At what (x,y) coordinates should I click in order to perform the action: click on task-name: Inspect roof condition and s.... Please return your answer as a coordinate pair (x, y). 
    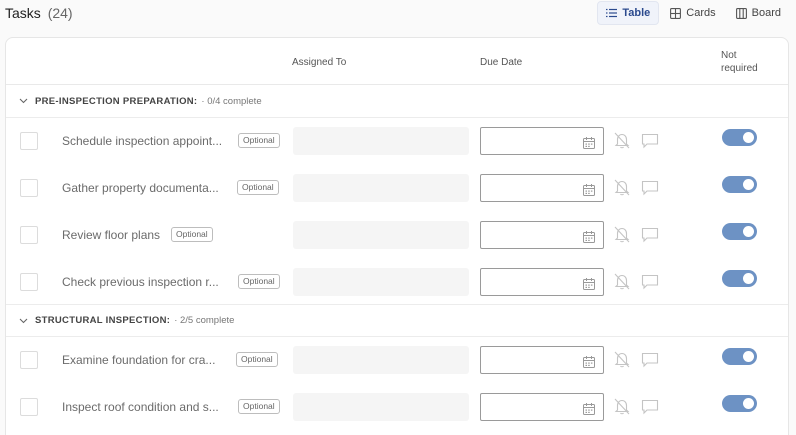
    Looking at the image, I should click on (140, 407).